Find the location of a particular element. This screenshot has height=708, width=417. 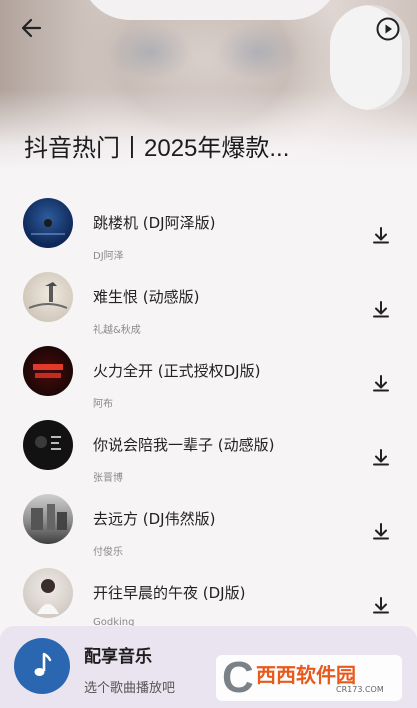

song-row: 去远方 (DJ伟然版) 付俊乐 is located at coordinates (208, 531).